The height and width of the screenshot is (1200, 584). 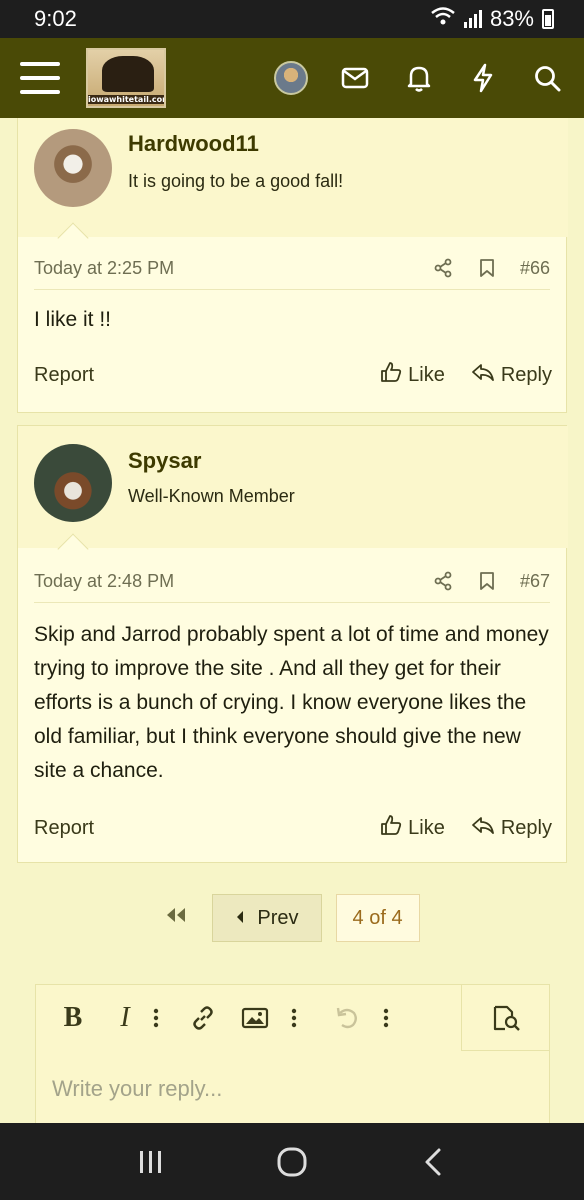 I want to click on post-date: Today at 2:48 PM, so click(x=222, y=581).